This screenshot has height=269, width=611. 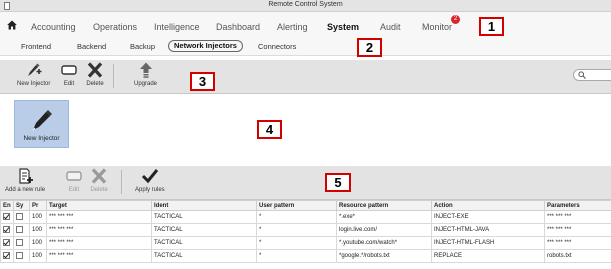 What do you see at coordinates (292, 27) in the screenshot?
I see `tab-alerting: Alerting` at bounding box center [292, 27].